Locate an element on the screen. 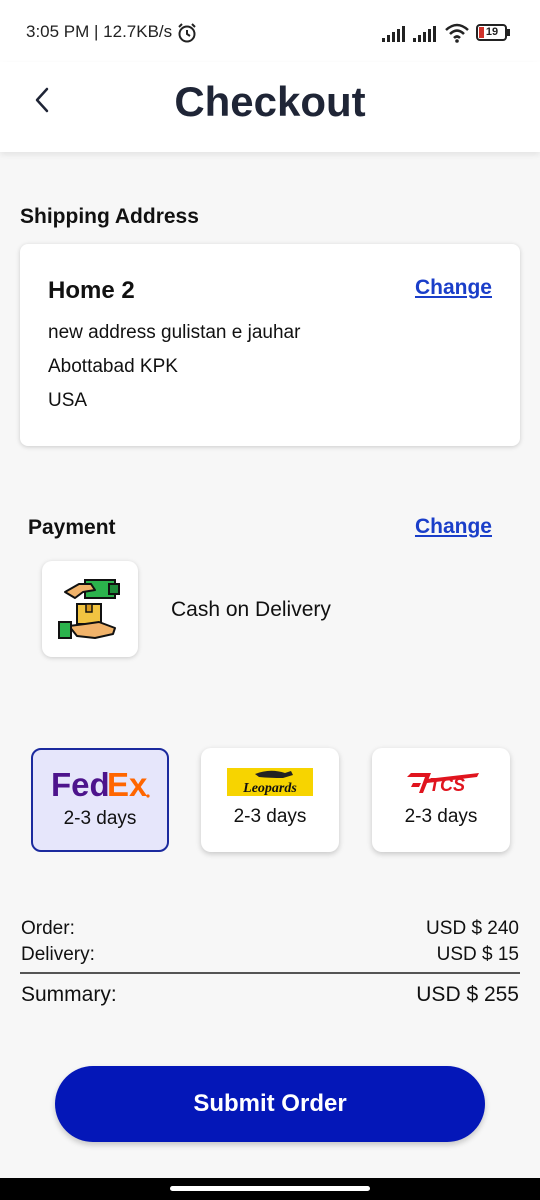  status-bar: 3:05 PM | 12.7KB/s 19 is located at coordinates (270, 31).